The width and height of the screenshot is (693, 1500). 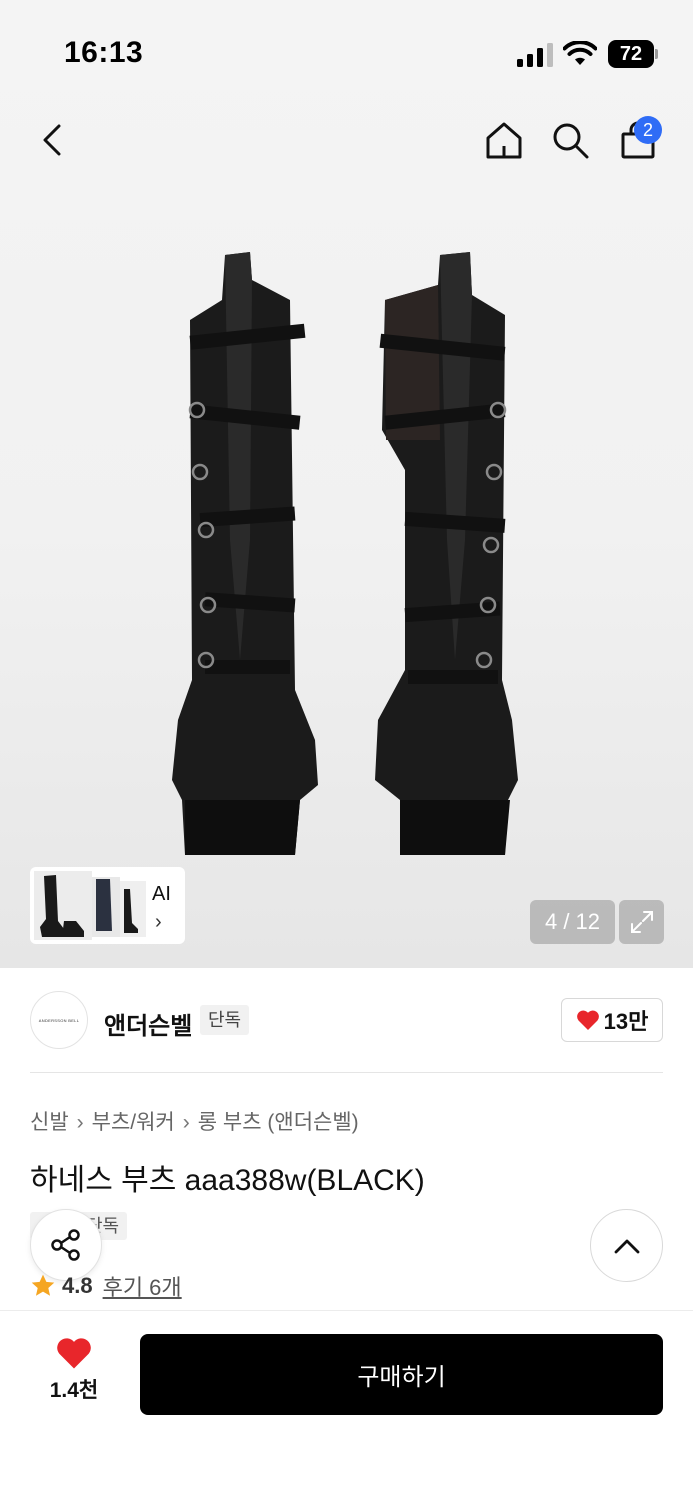 I want to click on breadcrumb-item: 신발, so click(x=49, y=1122).